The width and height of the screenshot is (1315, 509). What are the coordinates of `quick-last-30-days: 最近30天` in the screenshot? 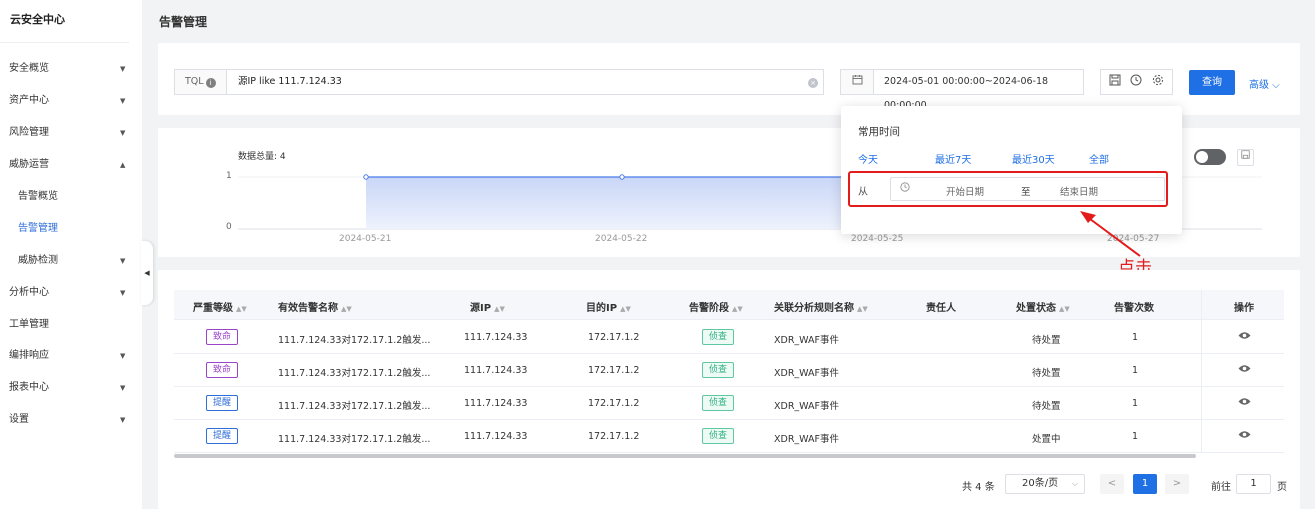 It's located at (1033, 158).